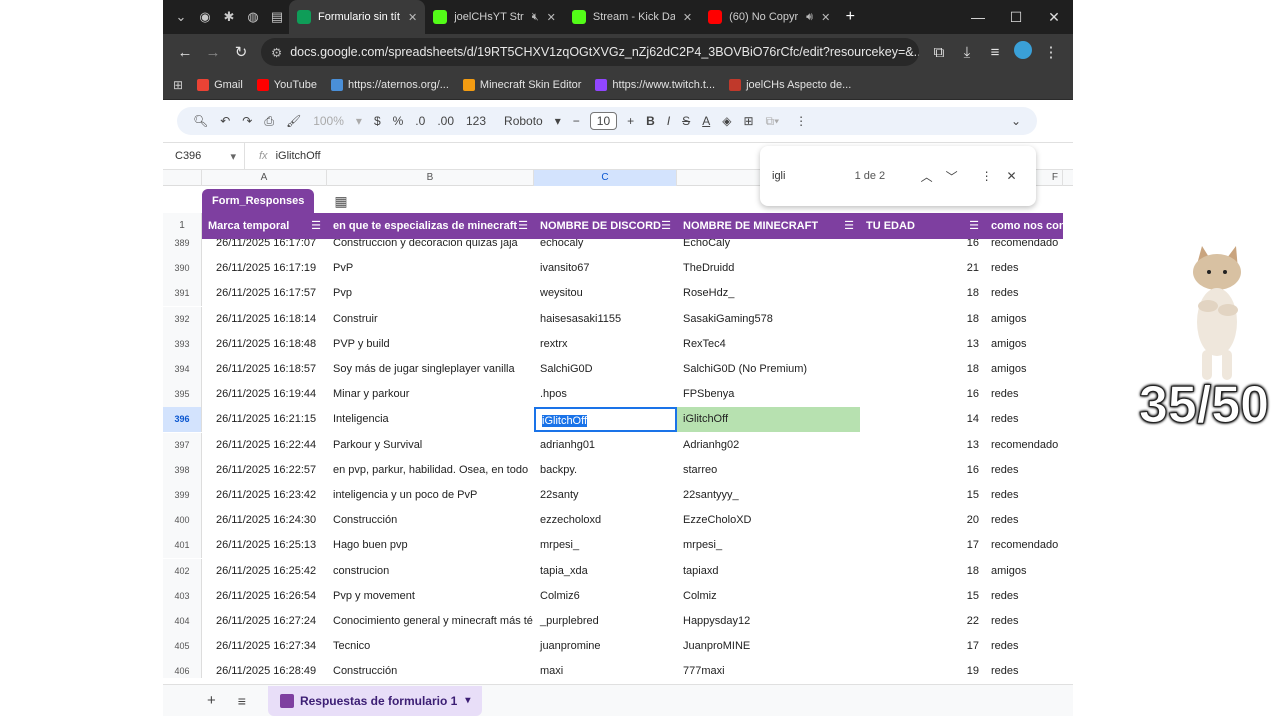 This screenshot has width=1280, height=720. What do you see at coordinates (182, 668) in the screenshot?
I see `row-number: 406` at bounding box center [182, 668].